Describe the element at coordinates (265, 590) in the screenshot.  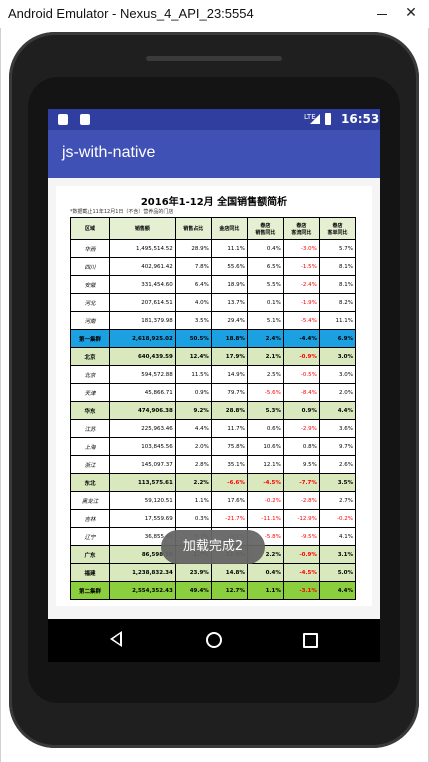
I see `value-cell: 1.1%` at that location.